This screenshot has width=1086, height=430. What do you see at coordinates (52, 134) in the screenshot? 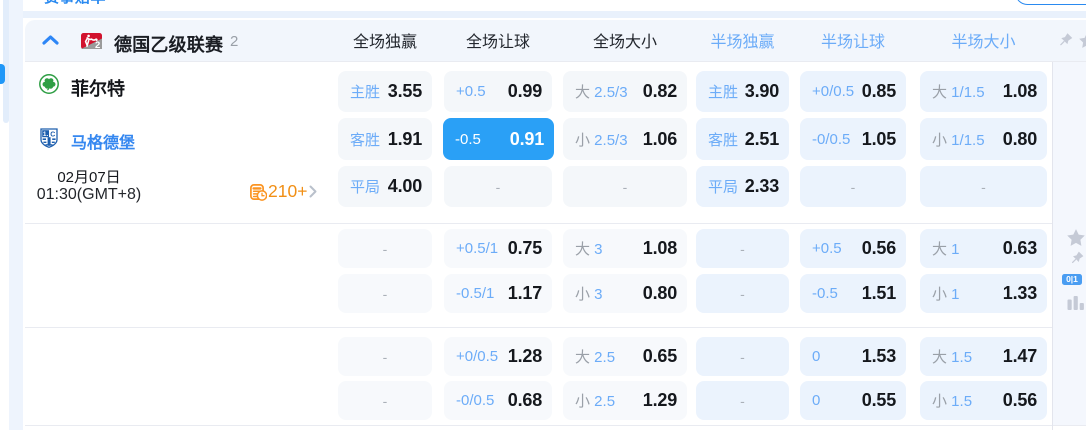
I see `svg-text: C` at bounding box center [52, 134].